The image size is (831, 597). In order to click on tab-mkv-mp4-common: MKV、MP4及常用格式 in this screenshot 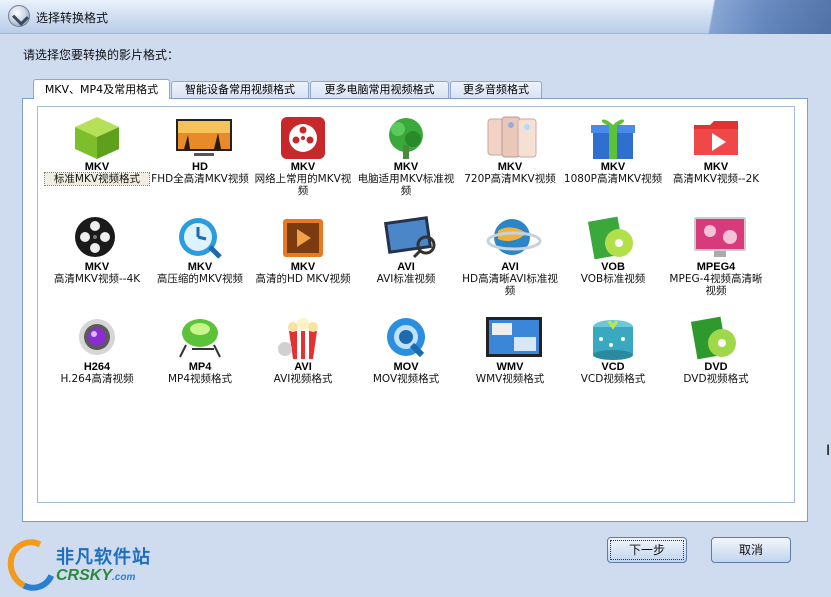, I will do `click(101, 89)`.